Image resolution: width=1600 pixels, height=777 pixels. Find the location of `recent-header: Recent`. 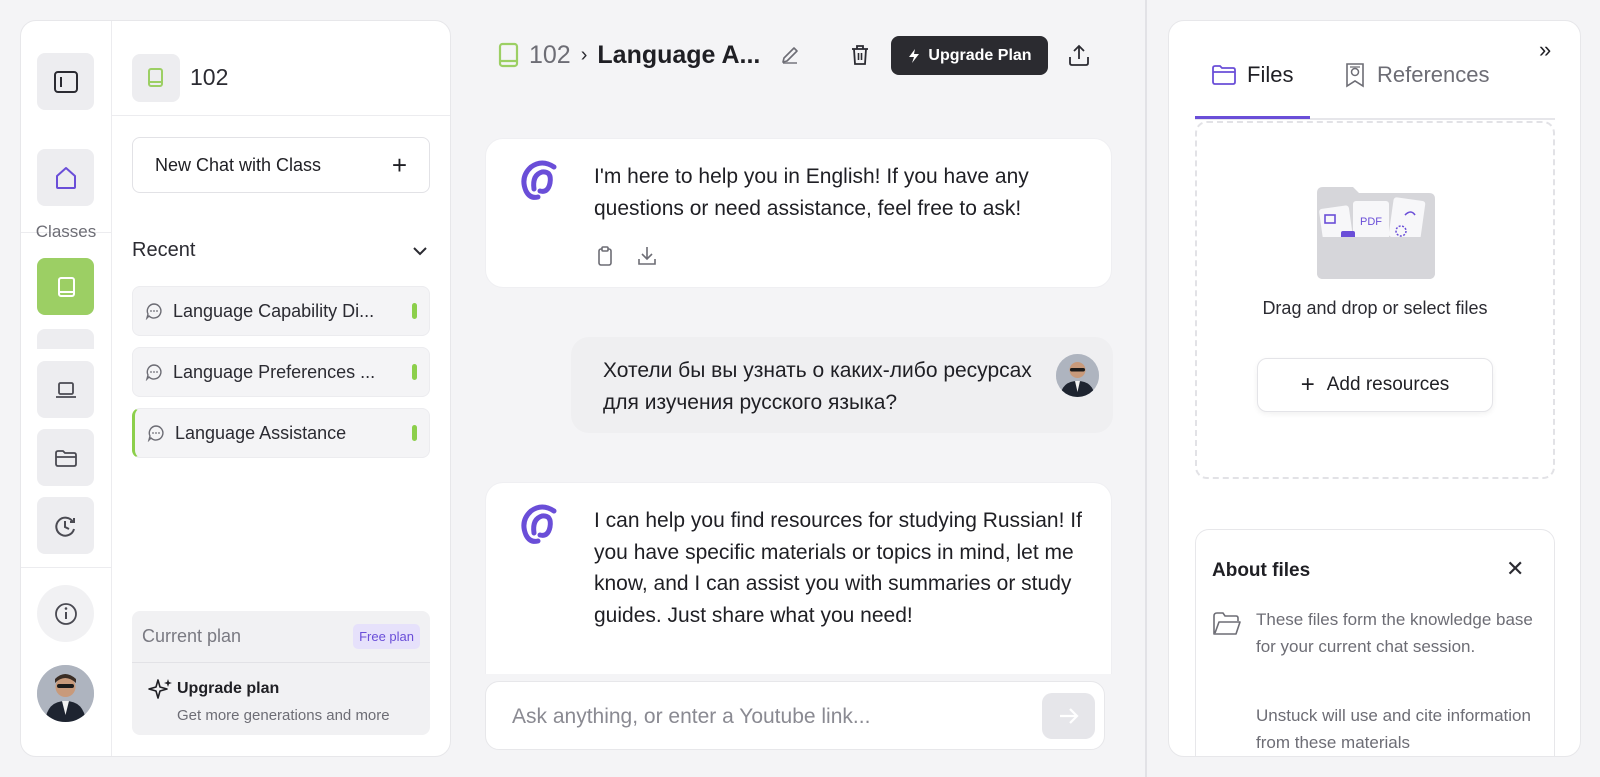

recent-header: Recent is located at coordinates (281, 250).